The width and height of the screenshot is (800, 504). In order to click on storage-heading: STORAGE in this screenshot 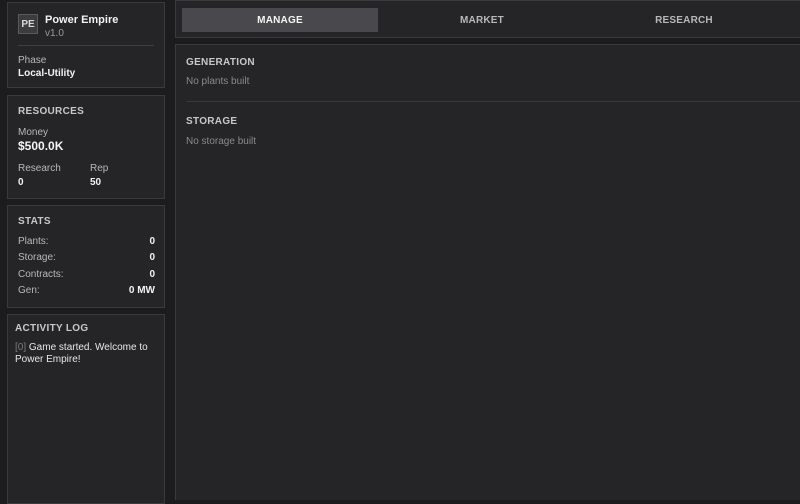, I will do `click(212, 121)`.